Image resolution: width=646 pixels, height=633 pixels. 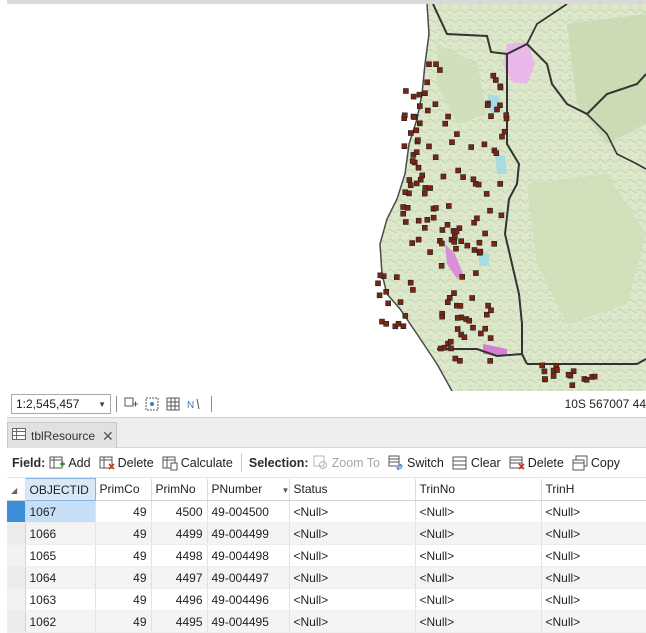 I want to click on table-cell: 4496, so click(x=179, y=599).